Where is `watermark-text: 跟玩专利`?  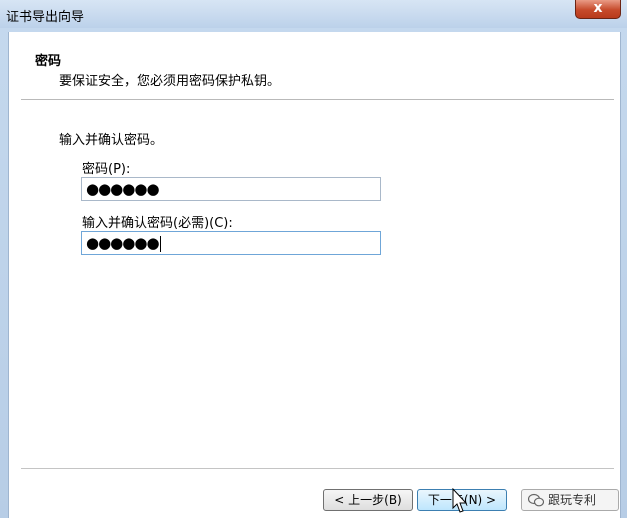
watermark-text: 跟玩专利 is located at coordinates (572, 500).